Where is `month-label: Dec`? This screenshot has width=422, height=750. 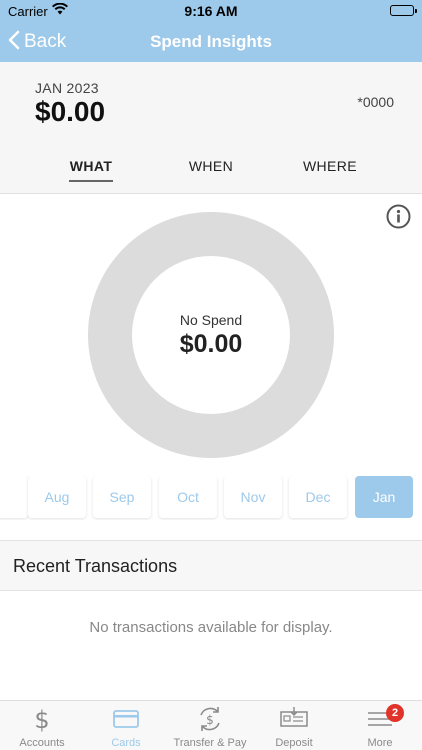 month-label: Dec is located at coordinates (318, 497).